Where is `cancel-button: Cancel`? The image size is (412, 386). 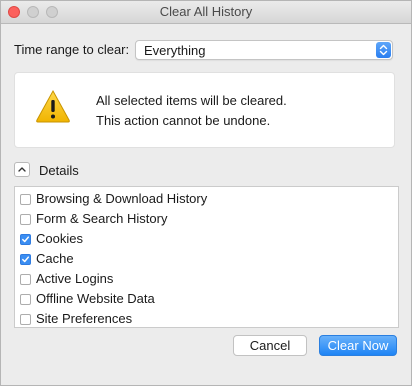 cancel-button: Cancel is located at coordinates (270, 345).